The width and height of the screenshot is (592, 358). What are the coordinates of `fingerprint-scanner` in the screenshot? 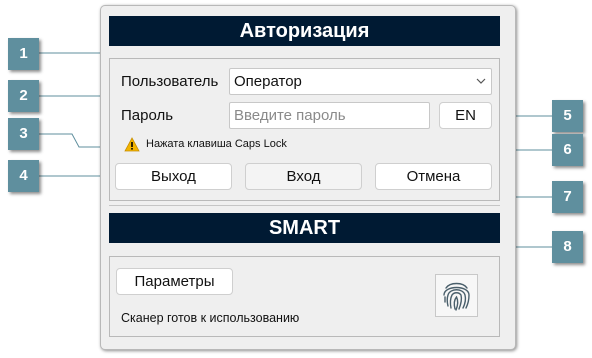 It's located at (456, 295).